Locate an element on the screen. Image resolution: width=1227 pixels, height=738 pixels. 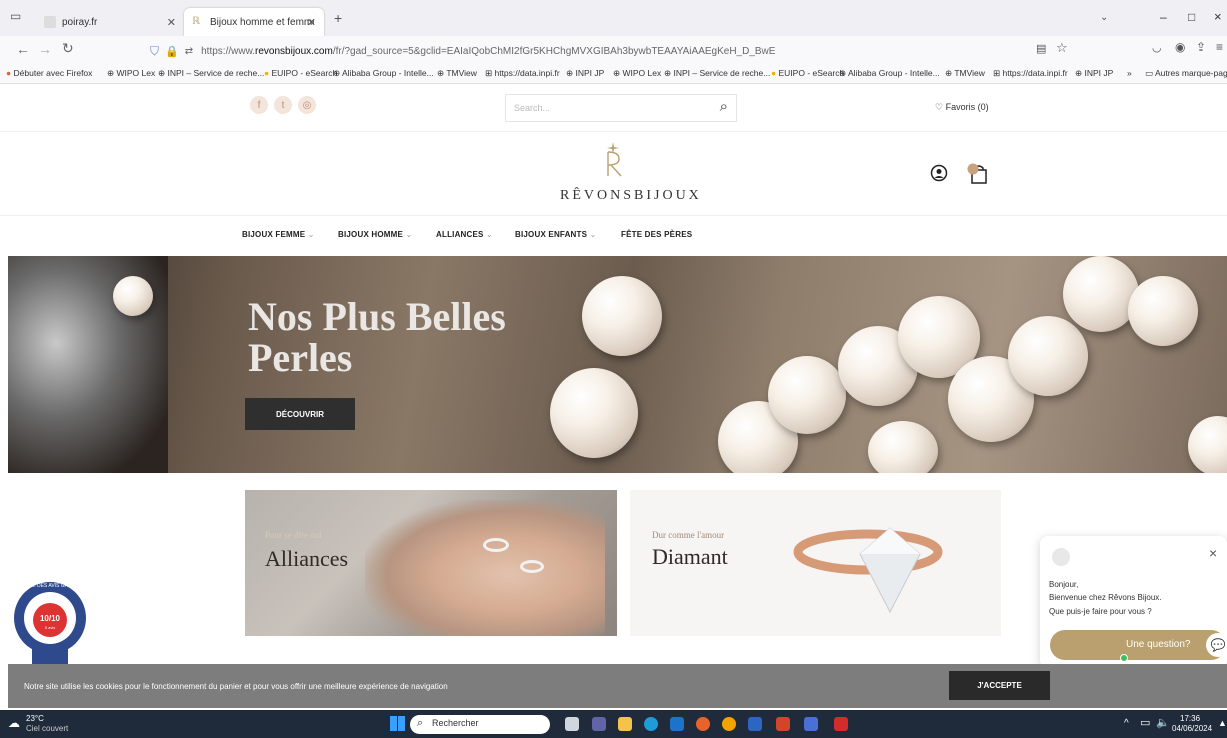
search-input: Search... ⌕ is located at coordinates (621, 108).